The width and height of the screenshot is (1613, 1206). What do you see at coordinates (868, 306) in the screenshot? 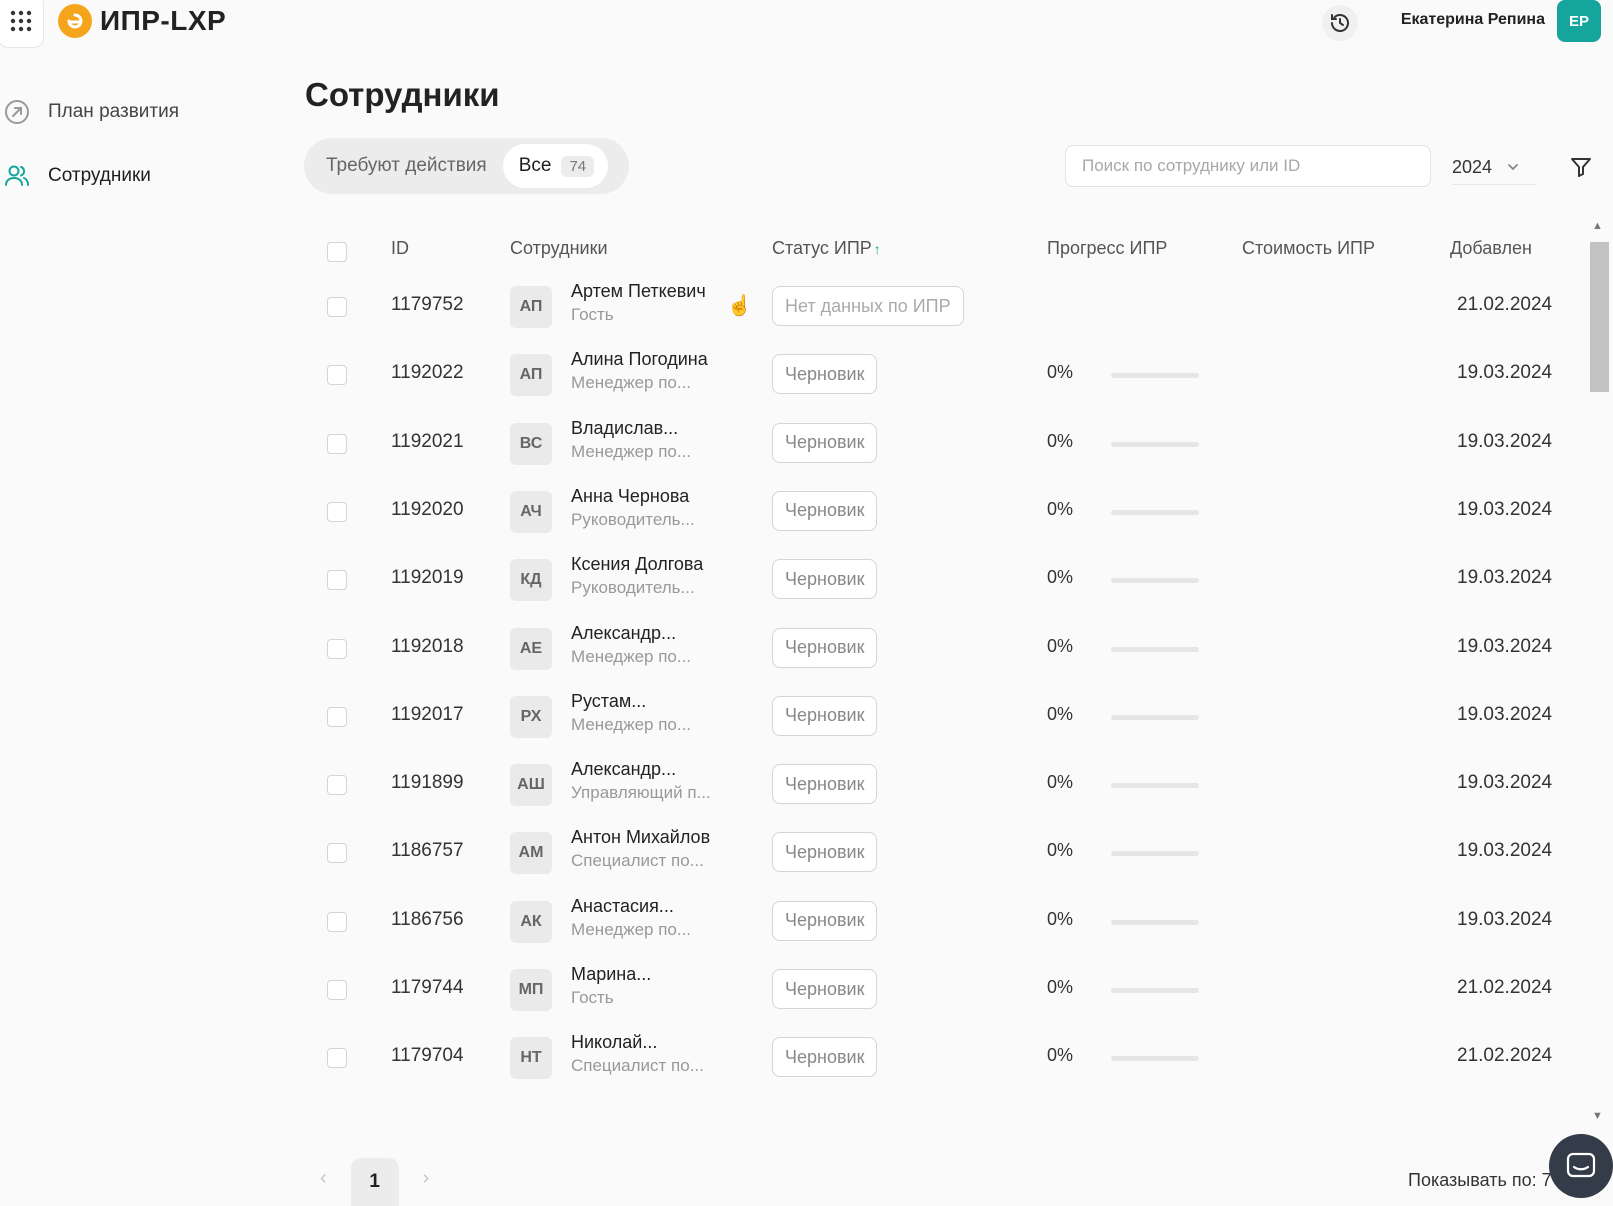
I see `status-badge: Нет данных по ИПР` at bounding box center [868, 306].